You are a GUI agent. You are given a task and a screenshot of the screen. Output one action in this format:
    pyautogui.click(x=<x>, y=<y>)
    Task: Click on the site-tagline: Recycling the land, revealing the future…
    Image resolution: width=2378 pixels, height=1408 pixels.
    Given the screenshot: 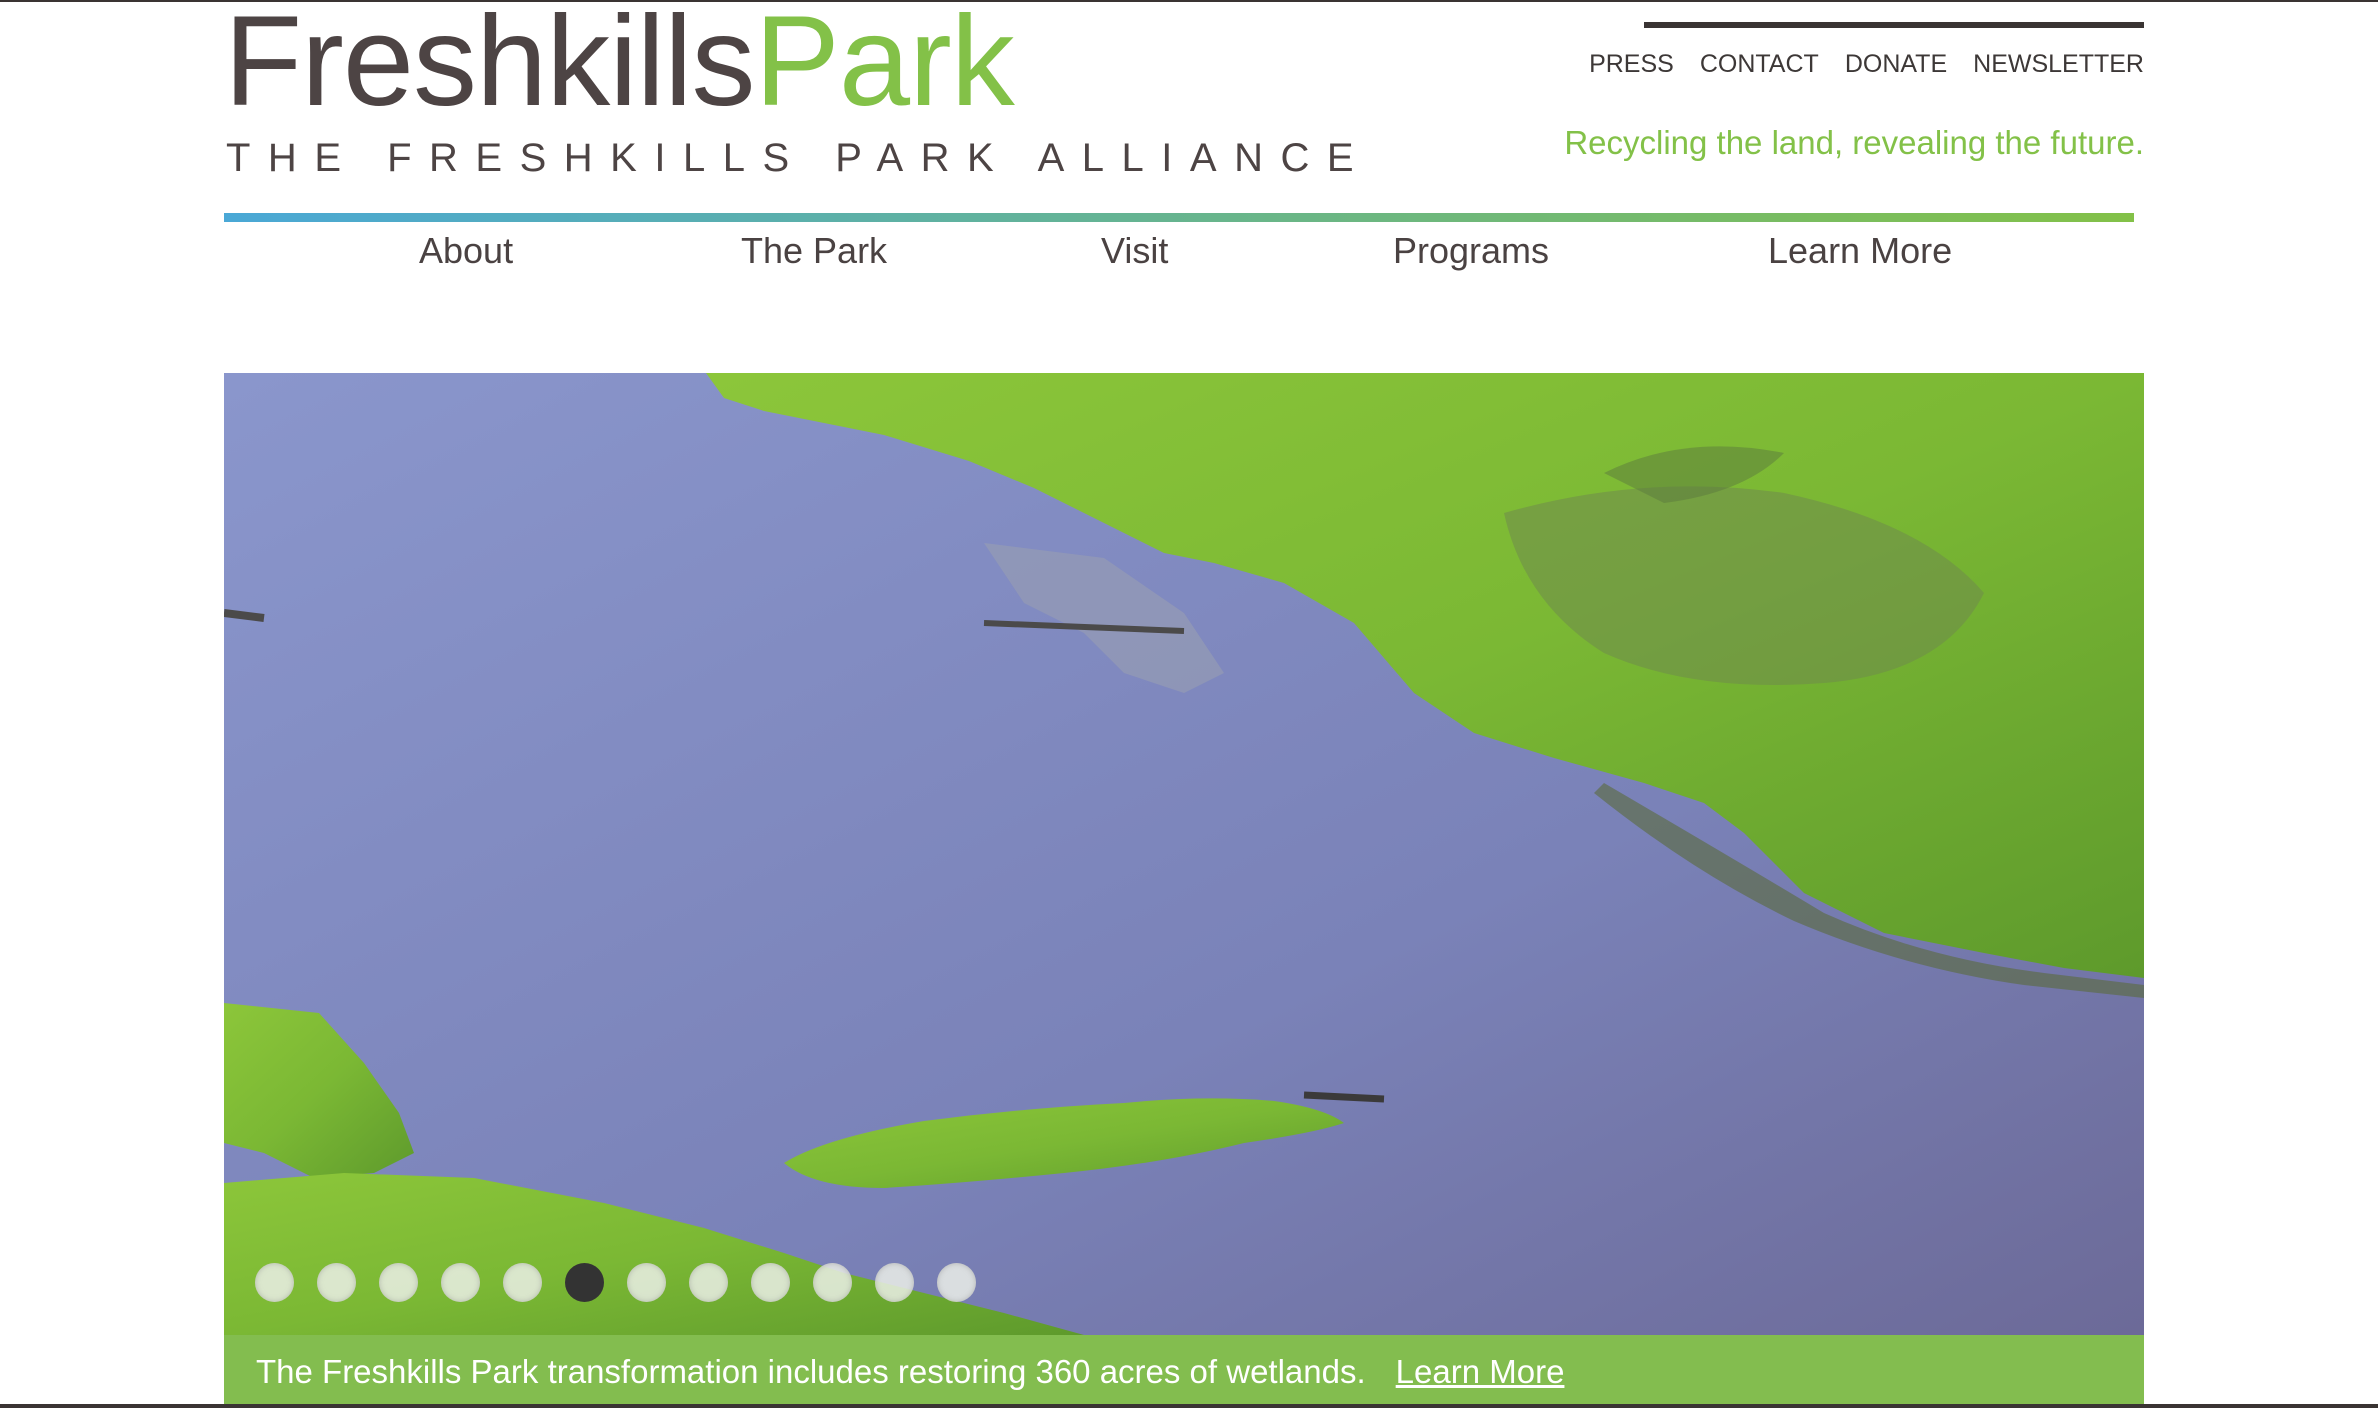 What is the action you would take?
    pyautogui.click(x=1854, y=142)
    